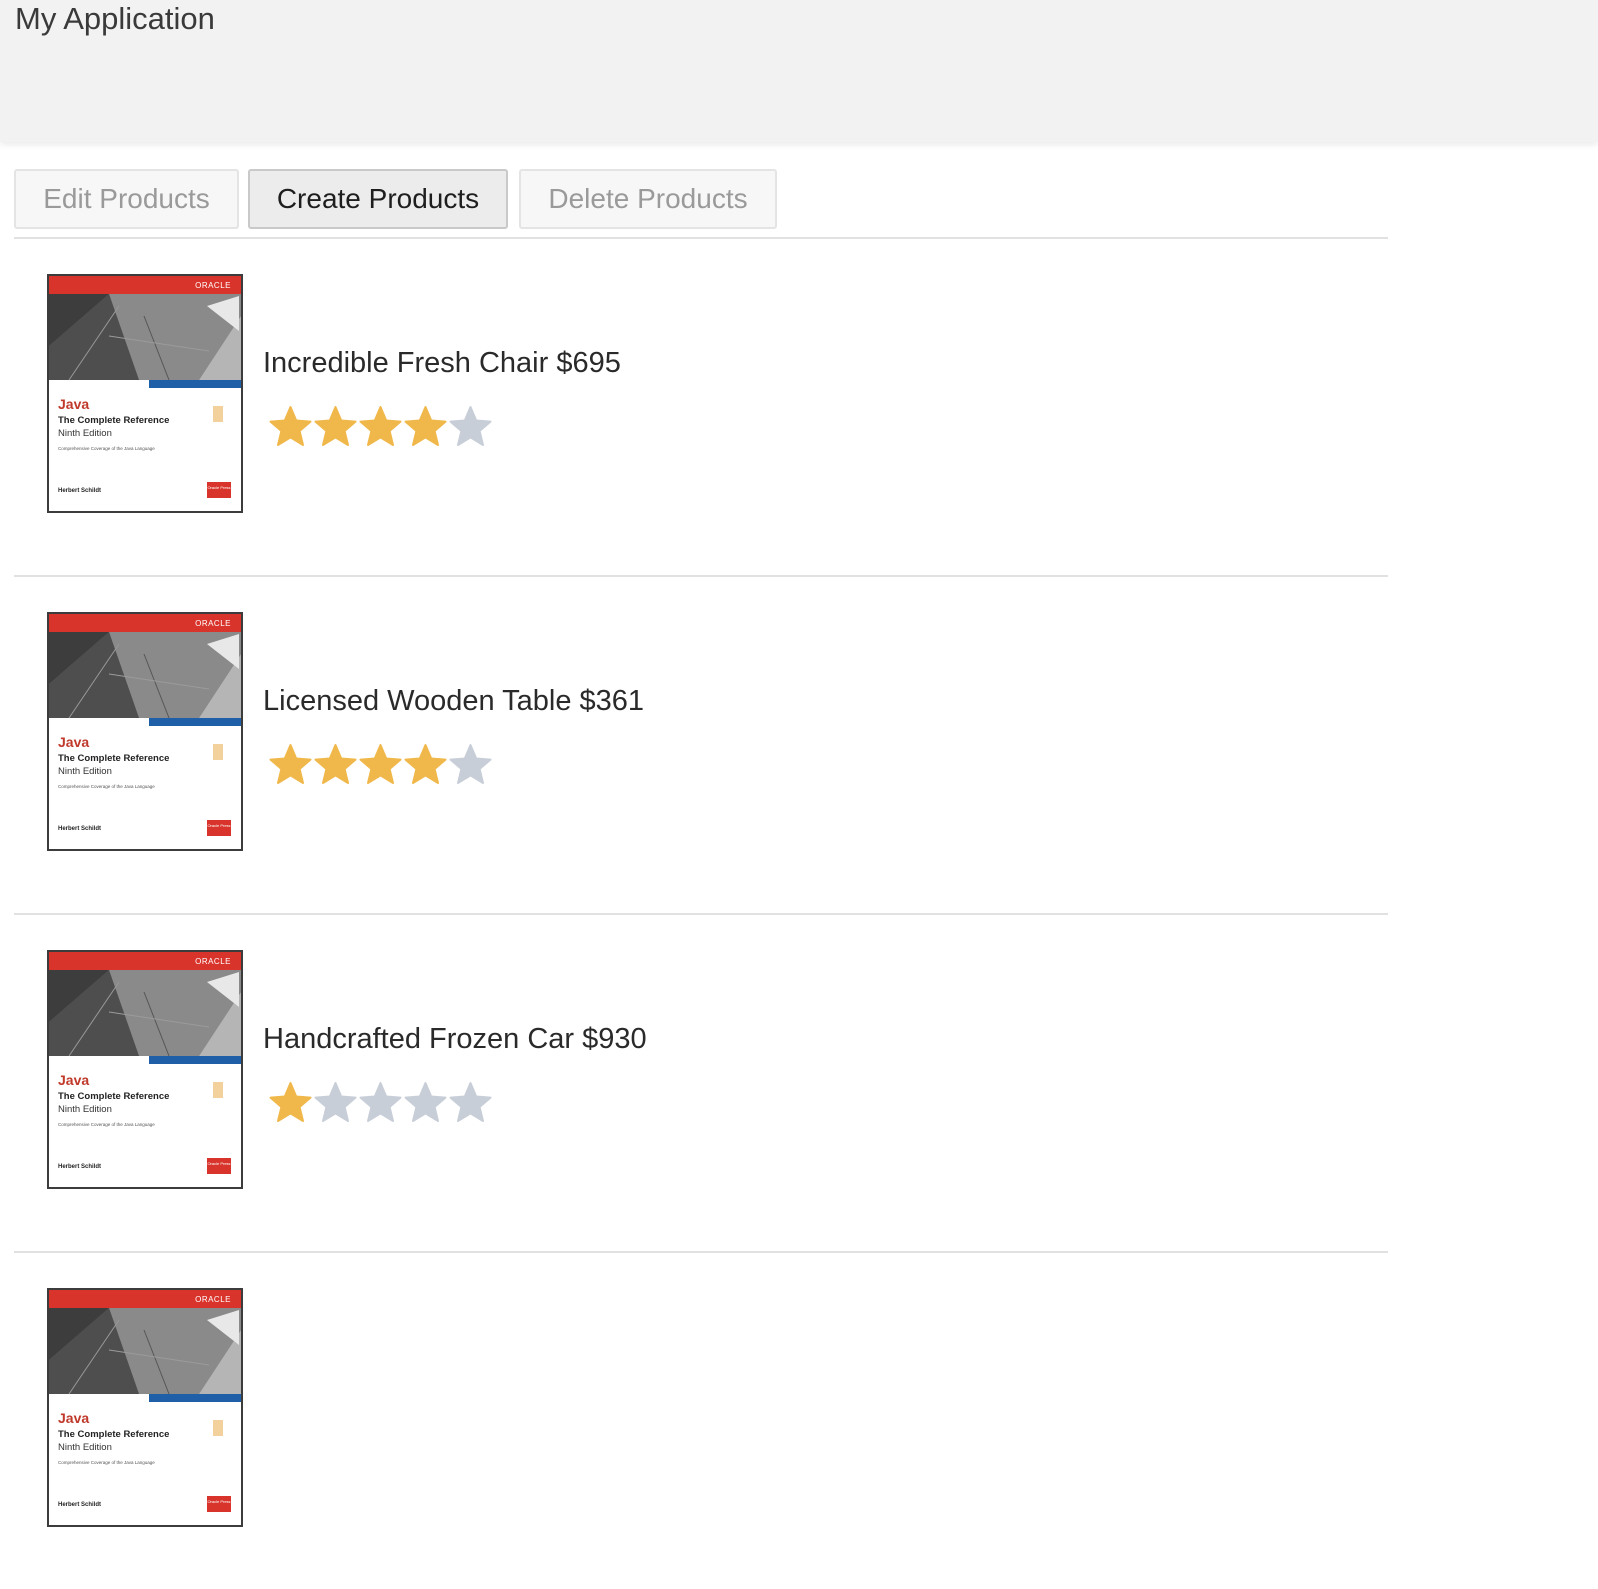 Image resolution: width=1598 pixels, height=1589 pixels. Describe the element at coordinates (455, 1039) in the screenshot. I see `product-name: Handcrafted Frozen Car $930` at that location.